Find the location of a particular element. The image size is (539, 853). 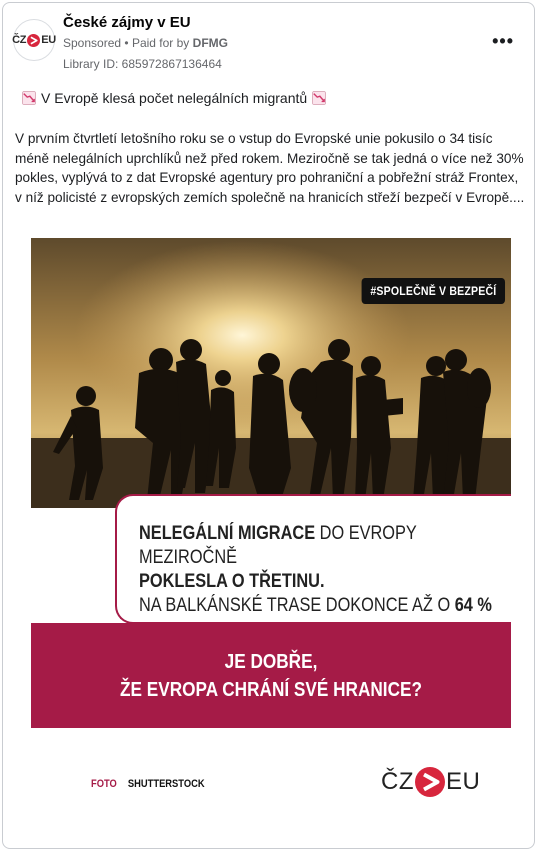

message-line-3: NA BALKÁNSKÉ TRASE DOKONCE AŽ O 64 % is located at coordinates (319, 606).